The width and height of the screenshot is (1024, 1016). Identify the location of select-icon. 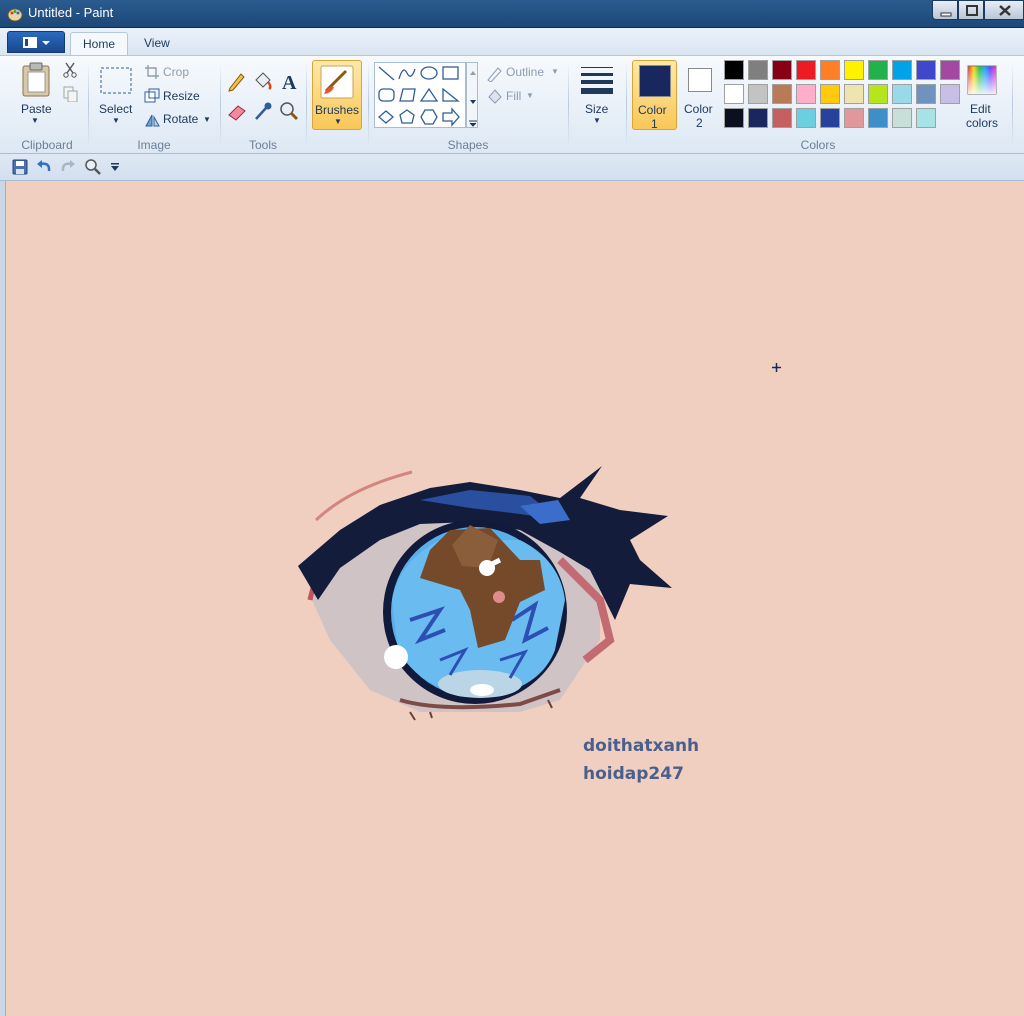
(116, 81).